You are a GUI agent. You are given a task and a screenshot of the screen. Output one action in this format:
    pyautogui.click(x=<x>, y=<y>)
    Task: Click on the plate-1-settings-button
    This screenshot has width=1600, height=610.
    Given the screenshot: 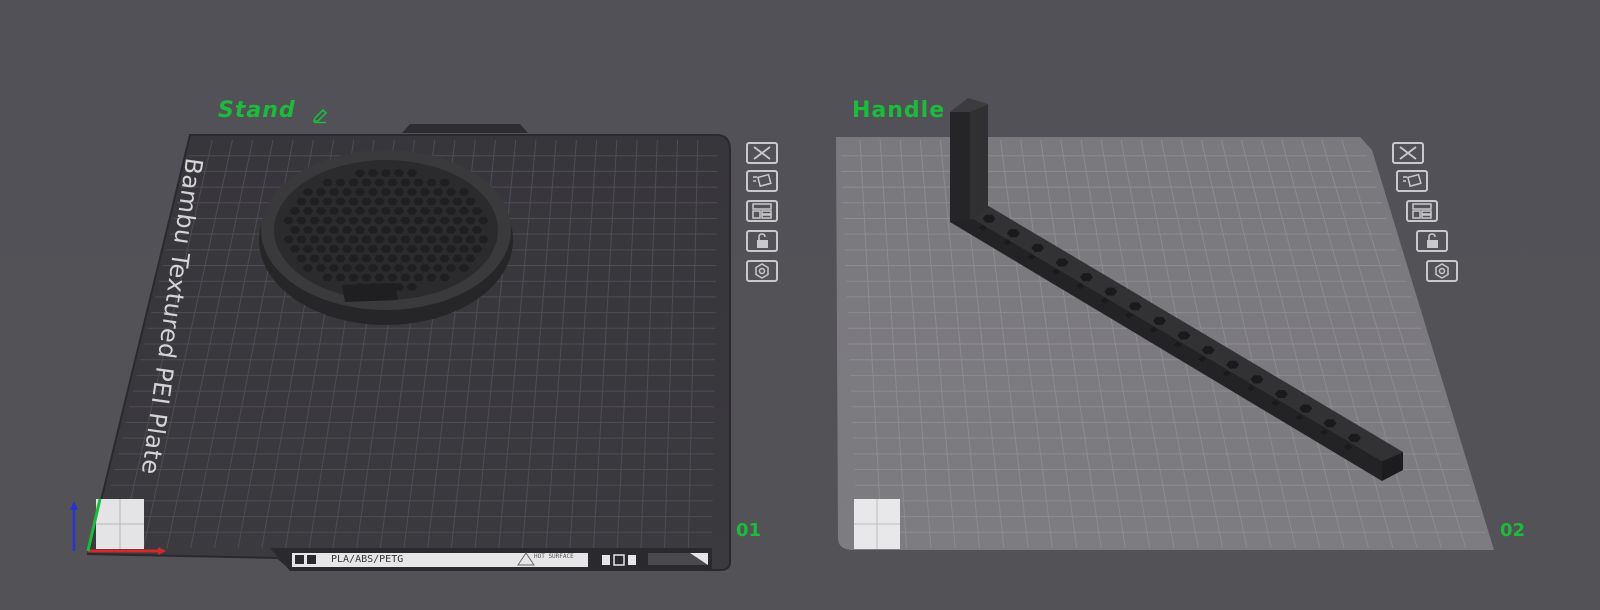 What is the action you would take?
    pyautogui.click(x=762, y=271)
    